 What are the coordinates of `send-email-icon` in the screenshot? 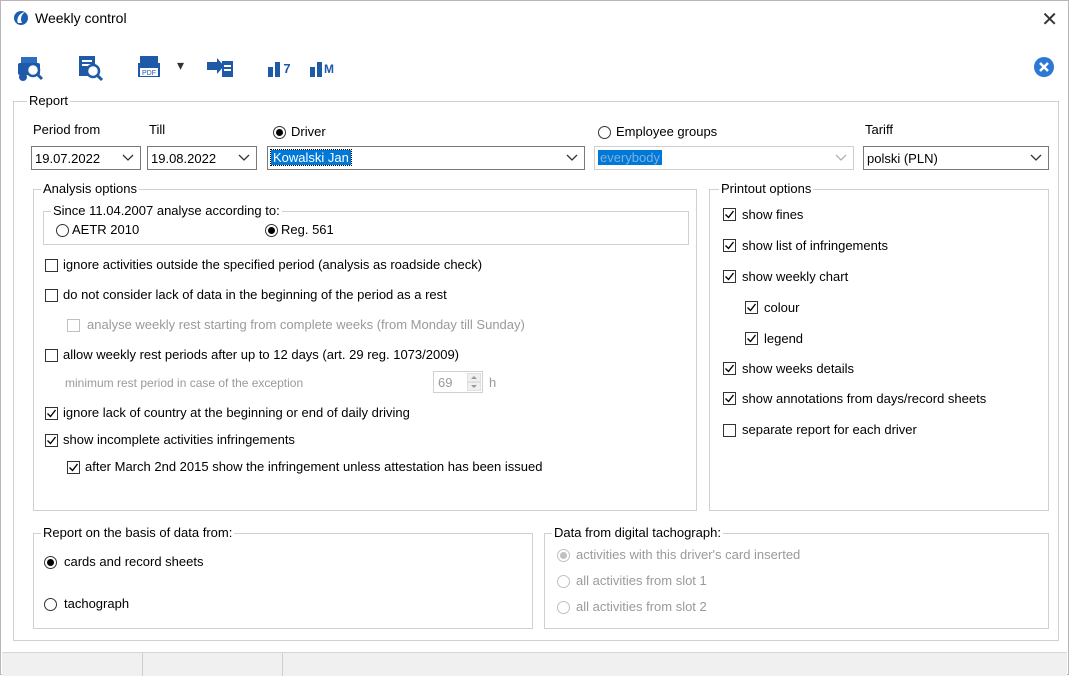 It's located at (220, 68).